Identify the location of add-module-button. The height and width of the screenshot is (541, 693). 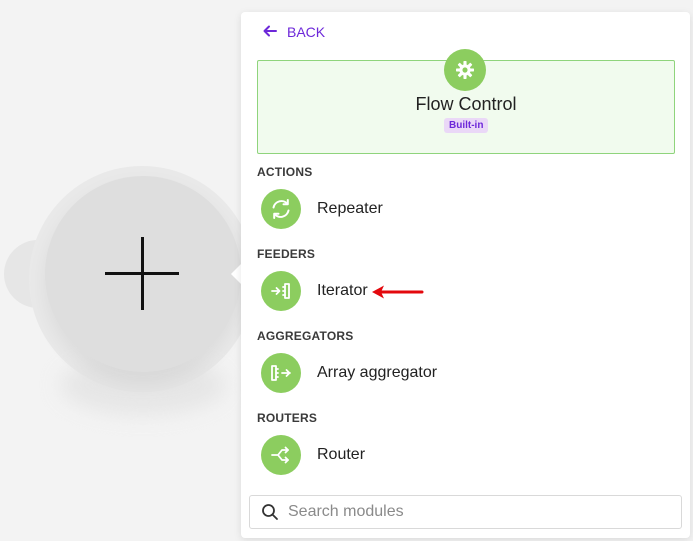
(143, 274).